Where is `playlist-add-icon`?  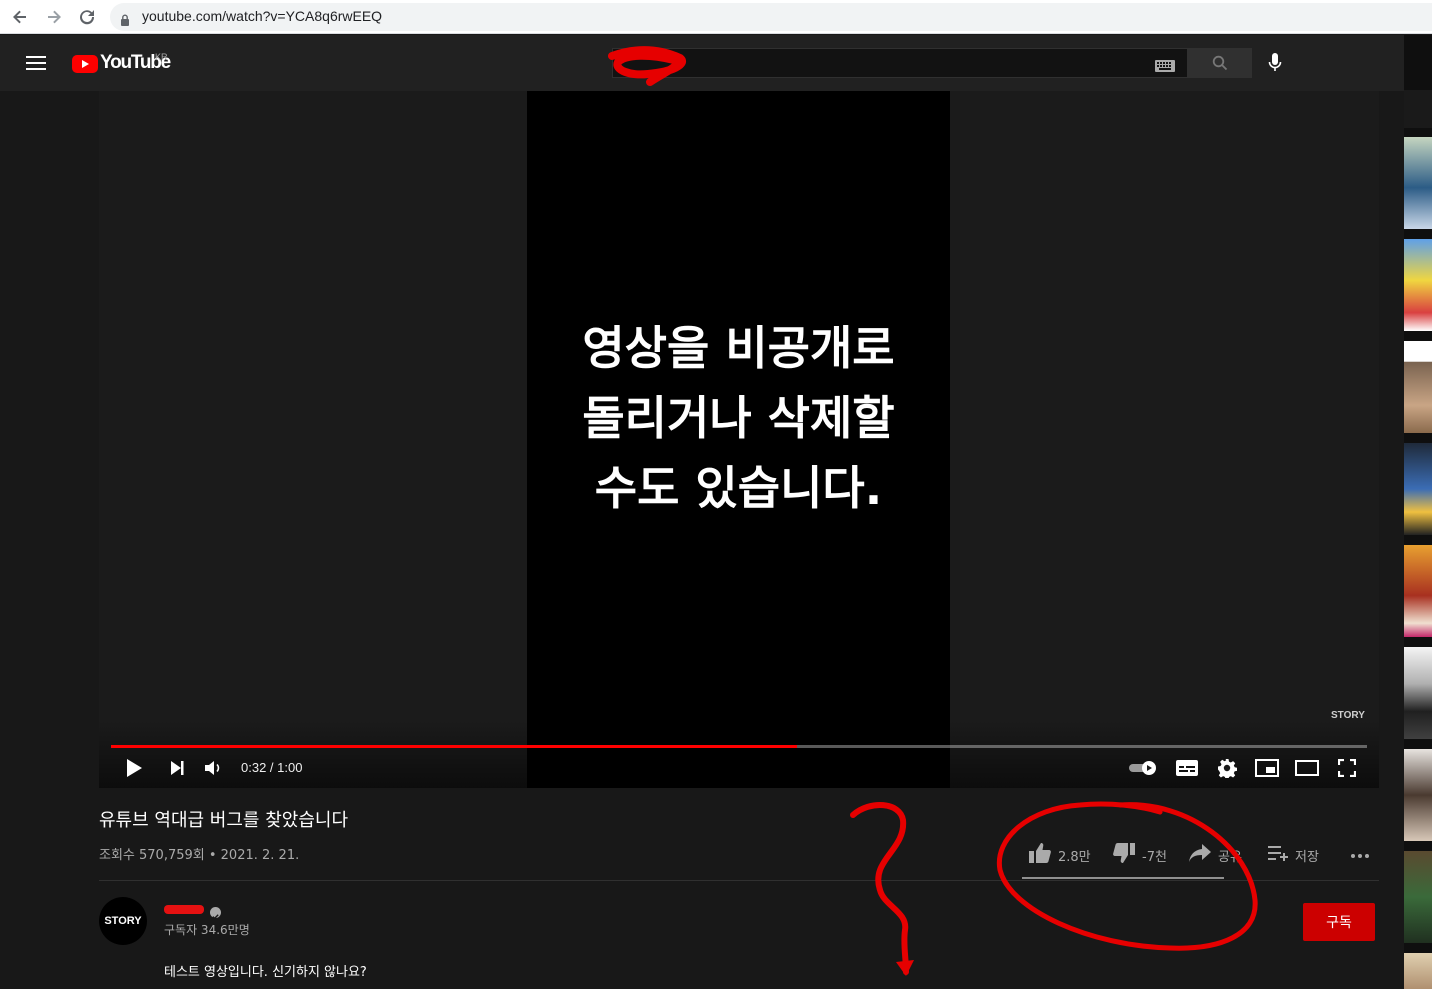 playlist-add-icon is located at coordinates (1278, 855).